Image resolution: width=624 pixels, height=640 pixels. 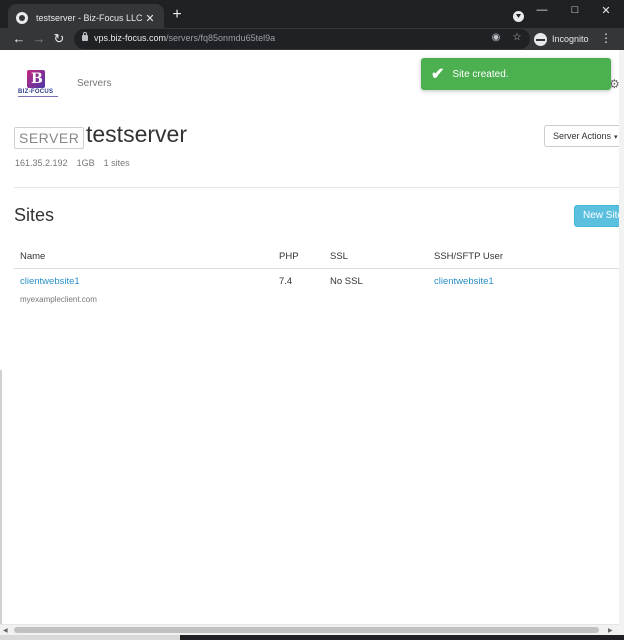 What do you see at coordinates (606, 10) in the screenshot?
I see `window-close-icon: ✕` at bounding box center [606, 10].